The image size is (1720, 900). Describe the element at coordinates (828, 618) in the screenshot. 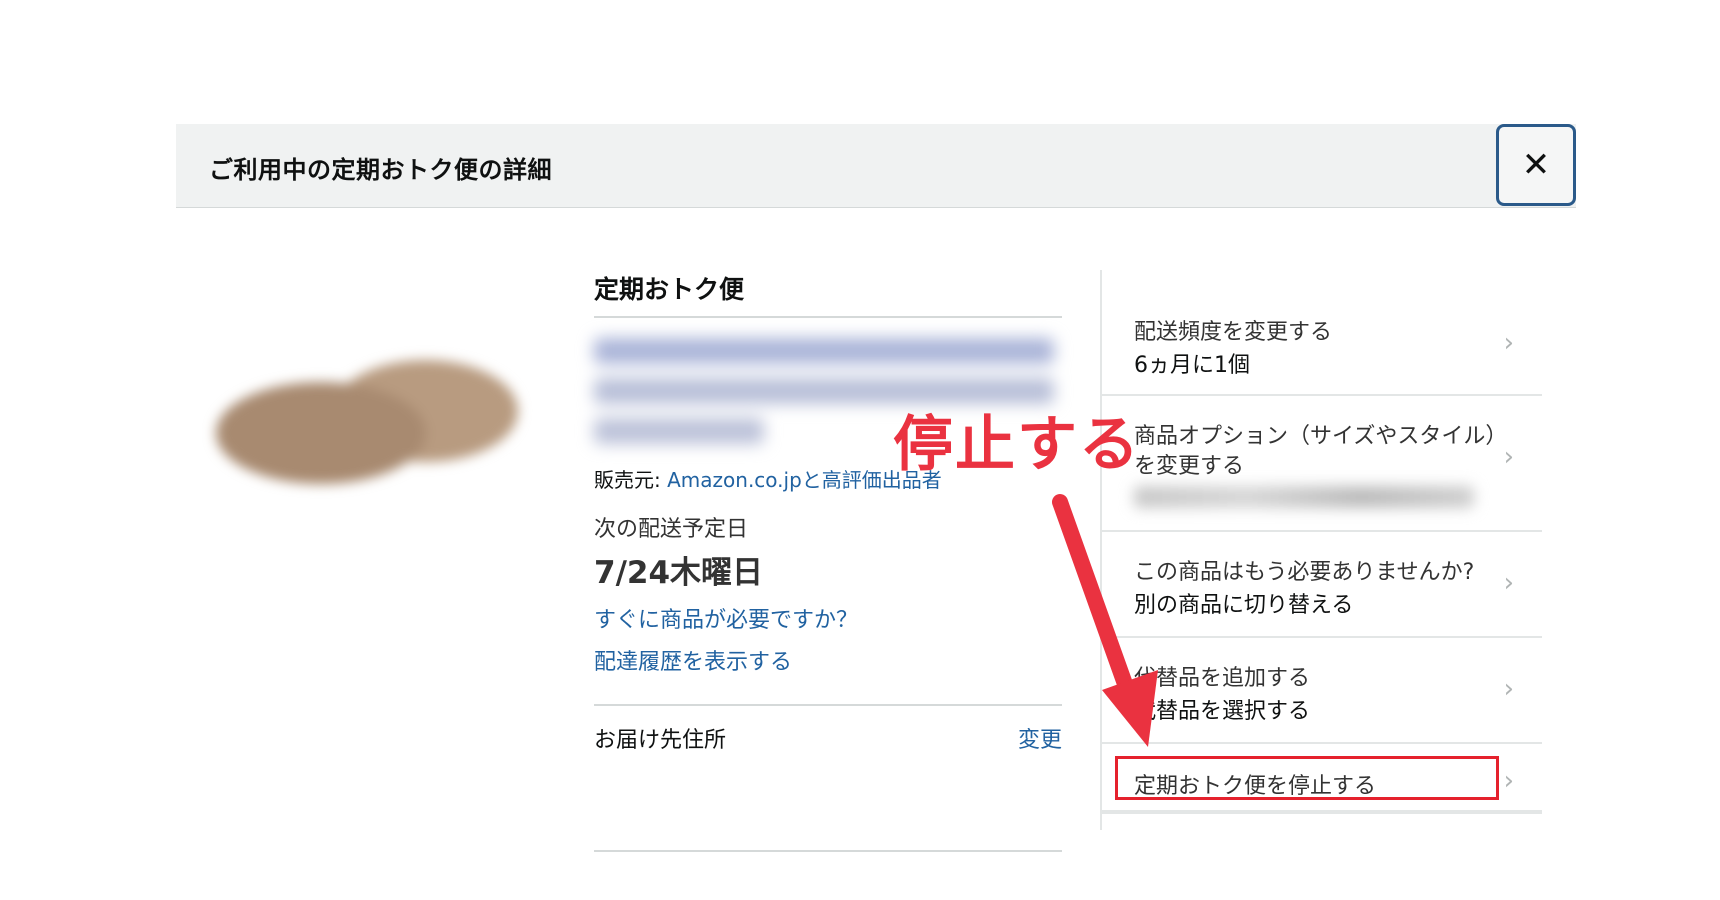

I see `need-soon-link: すぐに商品が必要ですか？` at that location.